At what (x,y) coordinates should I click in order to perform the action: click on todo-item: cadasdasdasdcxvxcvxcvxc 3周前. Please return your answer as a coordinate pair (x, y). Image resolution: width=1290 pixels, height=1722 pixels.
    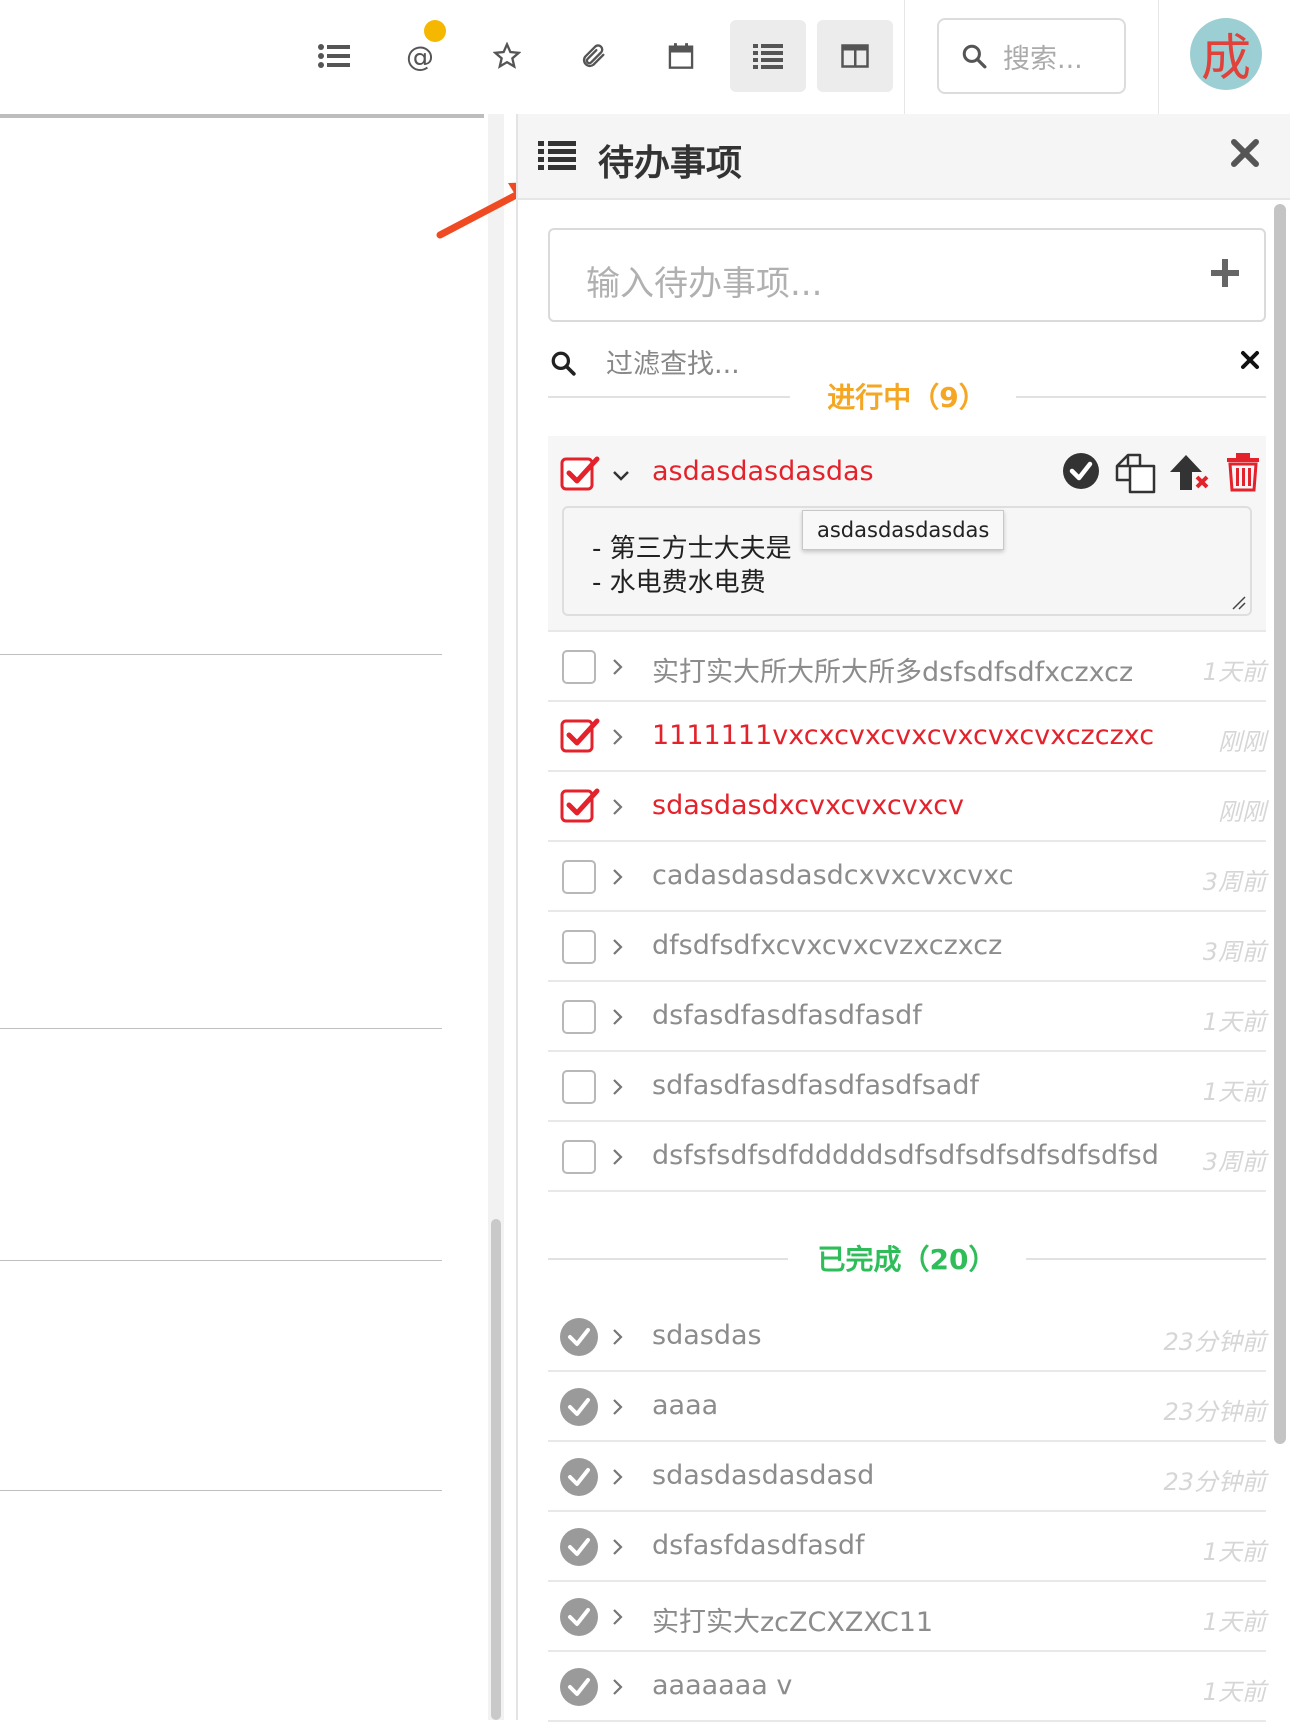
    Looking at the image, I should click on (907, 877).